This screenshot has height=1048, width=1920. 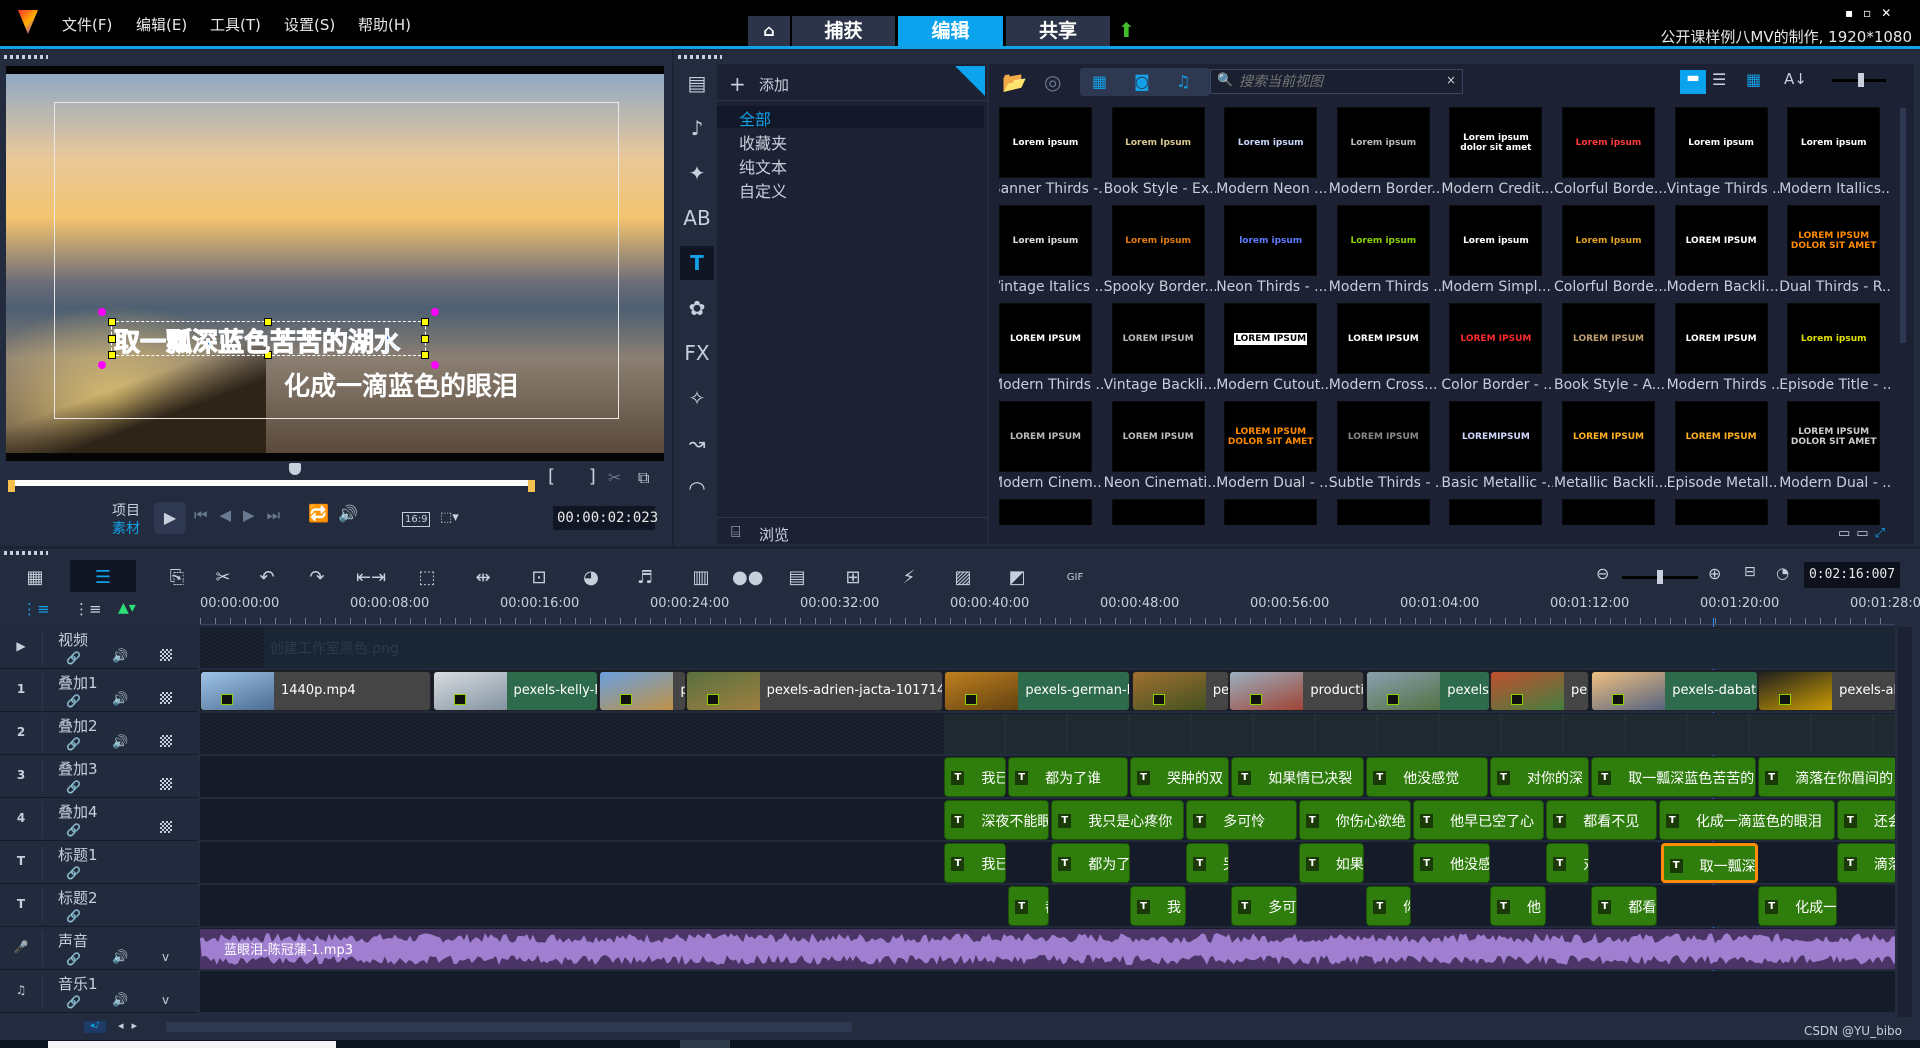 I want to click on video-clip: pexels-dabate, so click(x=1675, y=691).